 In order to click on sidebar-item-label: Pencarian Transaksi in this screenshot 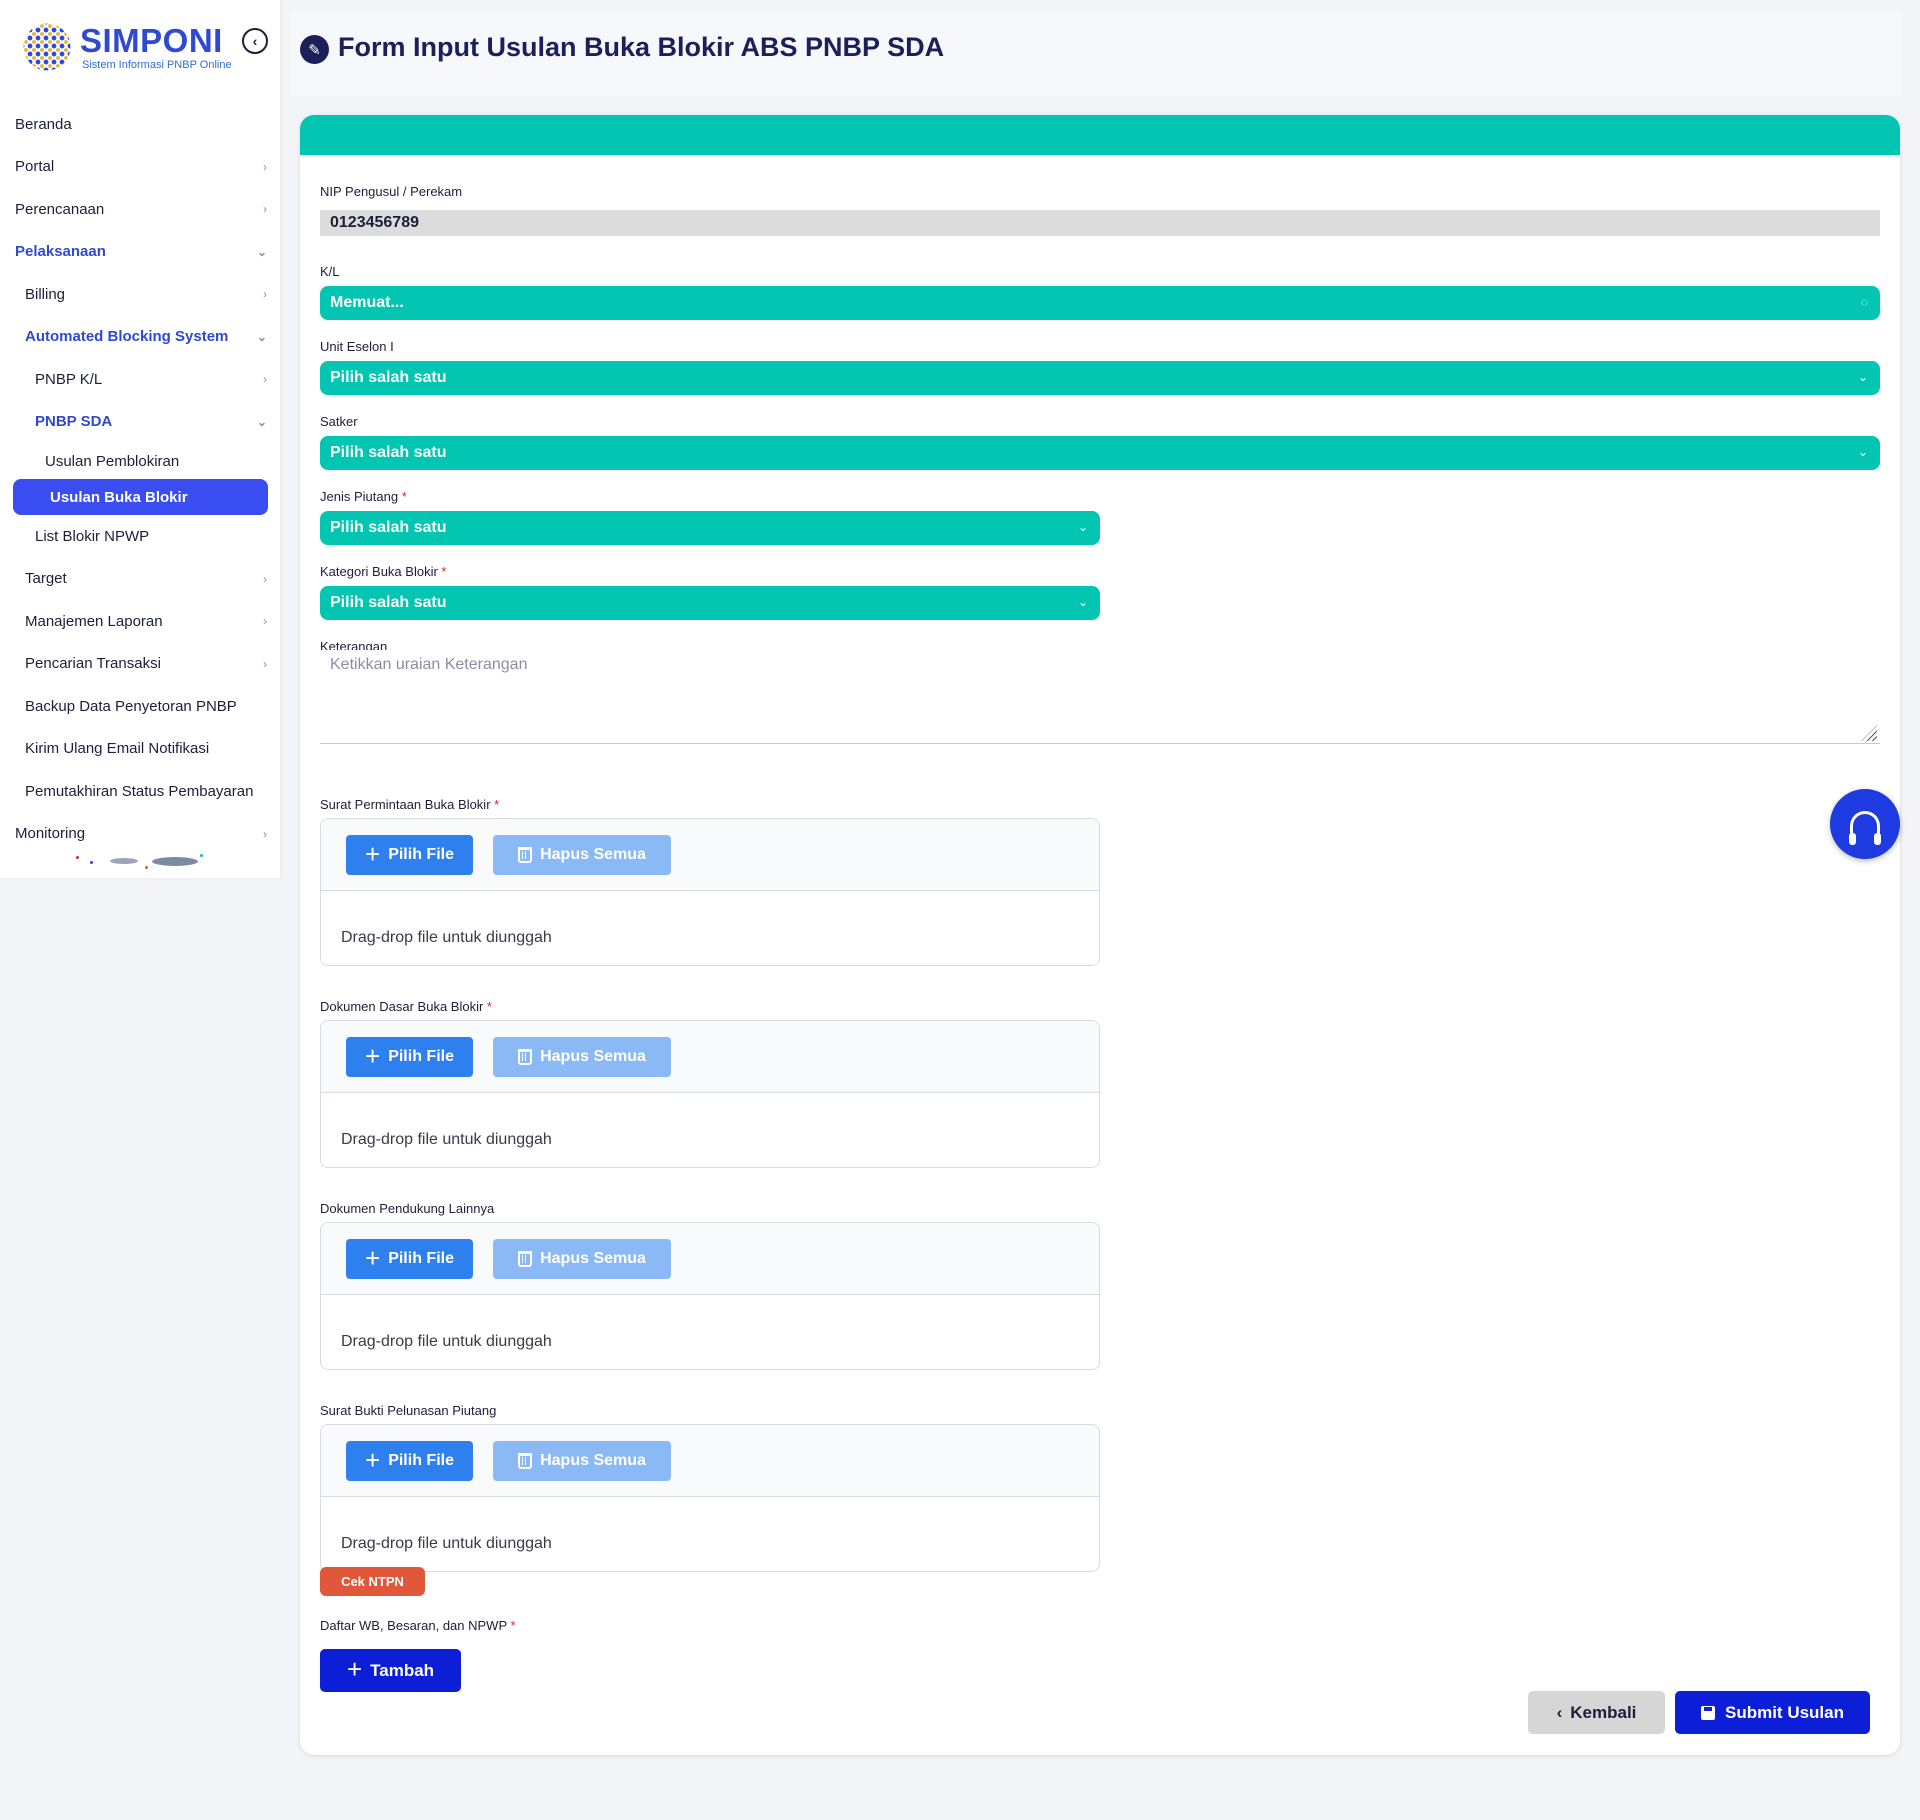, I will do `click(93, 664)`.